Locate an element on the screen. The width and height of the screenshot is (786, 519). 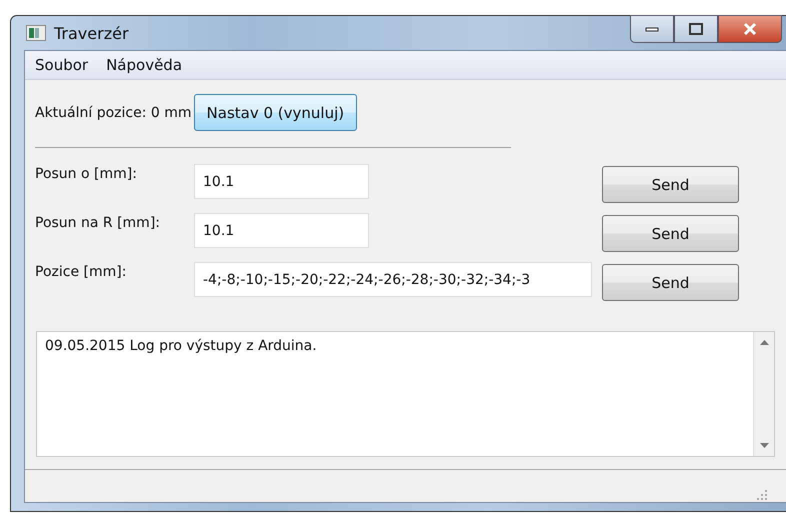
minimize-icon is located at coordinates (652, 29).